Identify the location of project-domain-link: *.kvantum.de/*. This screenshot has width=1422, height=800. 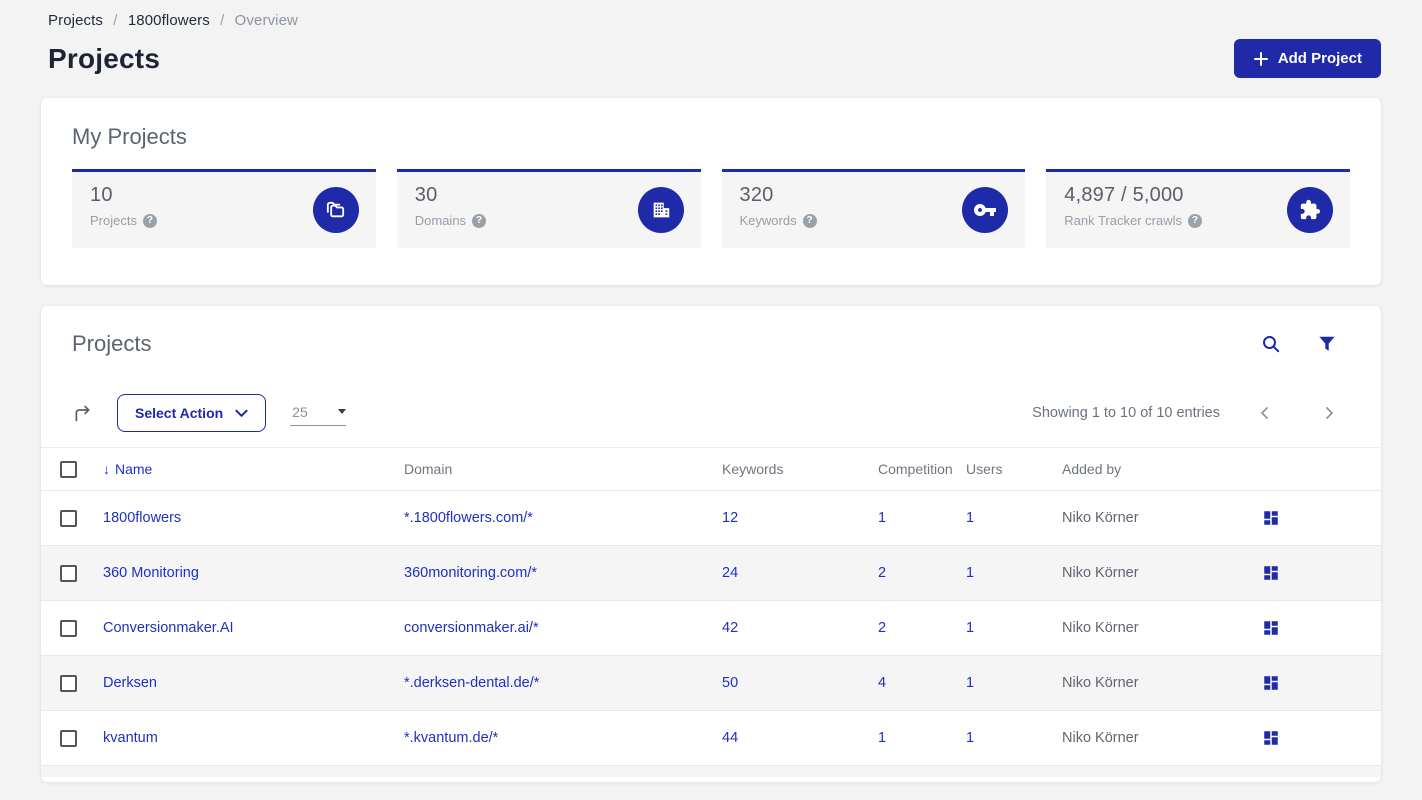
(451, 738).